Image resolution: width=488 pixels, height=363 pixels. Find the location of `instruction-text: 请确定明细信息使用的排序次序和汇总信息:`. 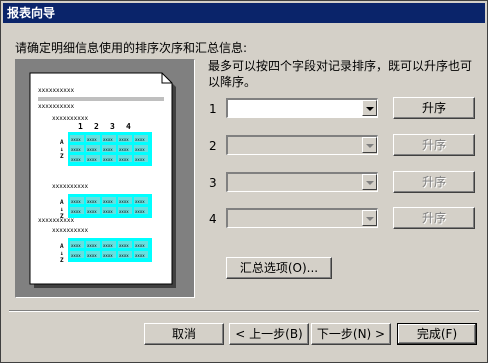

instruction-text: 请确定明细信息使用的排序次序和汇总信息: is located at coordinates (131, 48).